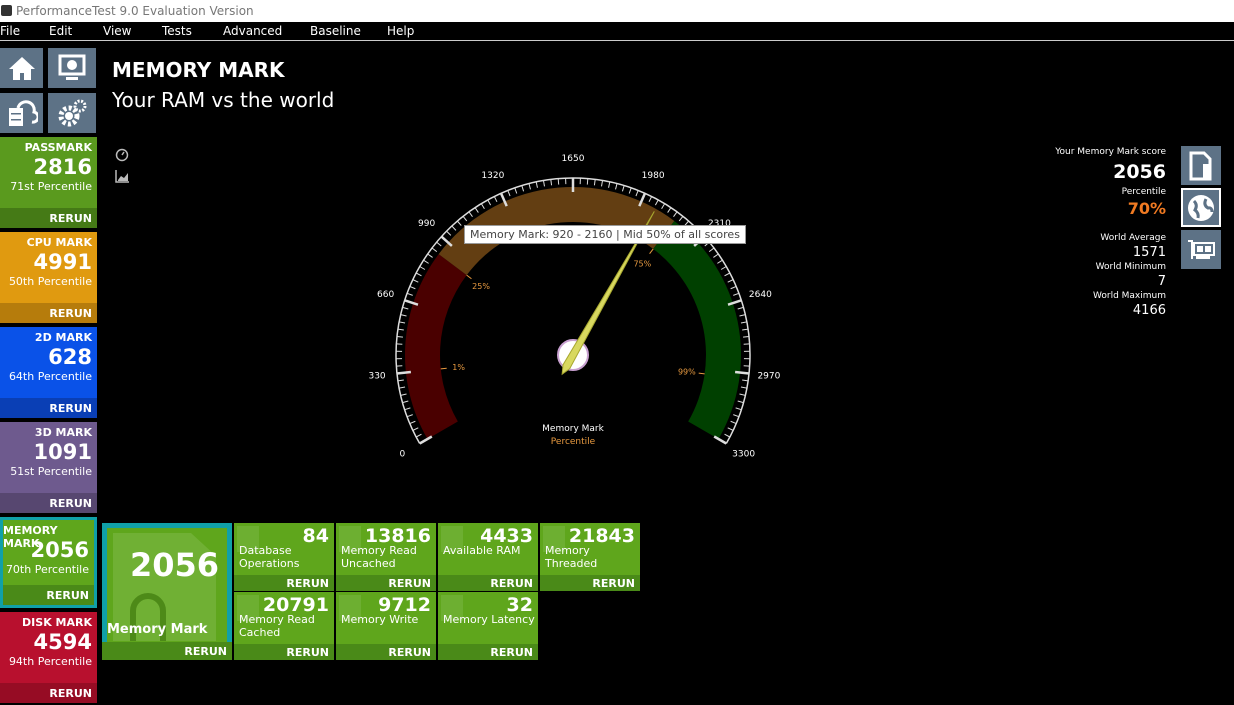 The height and width of the screenshot is (705, 1234). Describe the element at coordinates (269, 557) in the screenshot. I see `subtest-label: Database Operations` at that location.